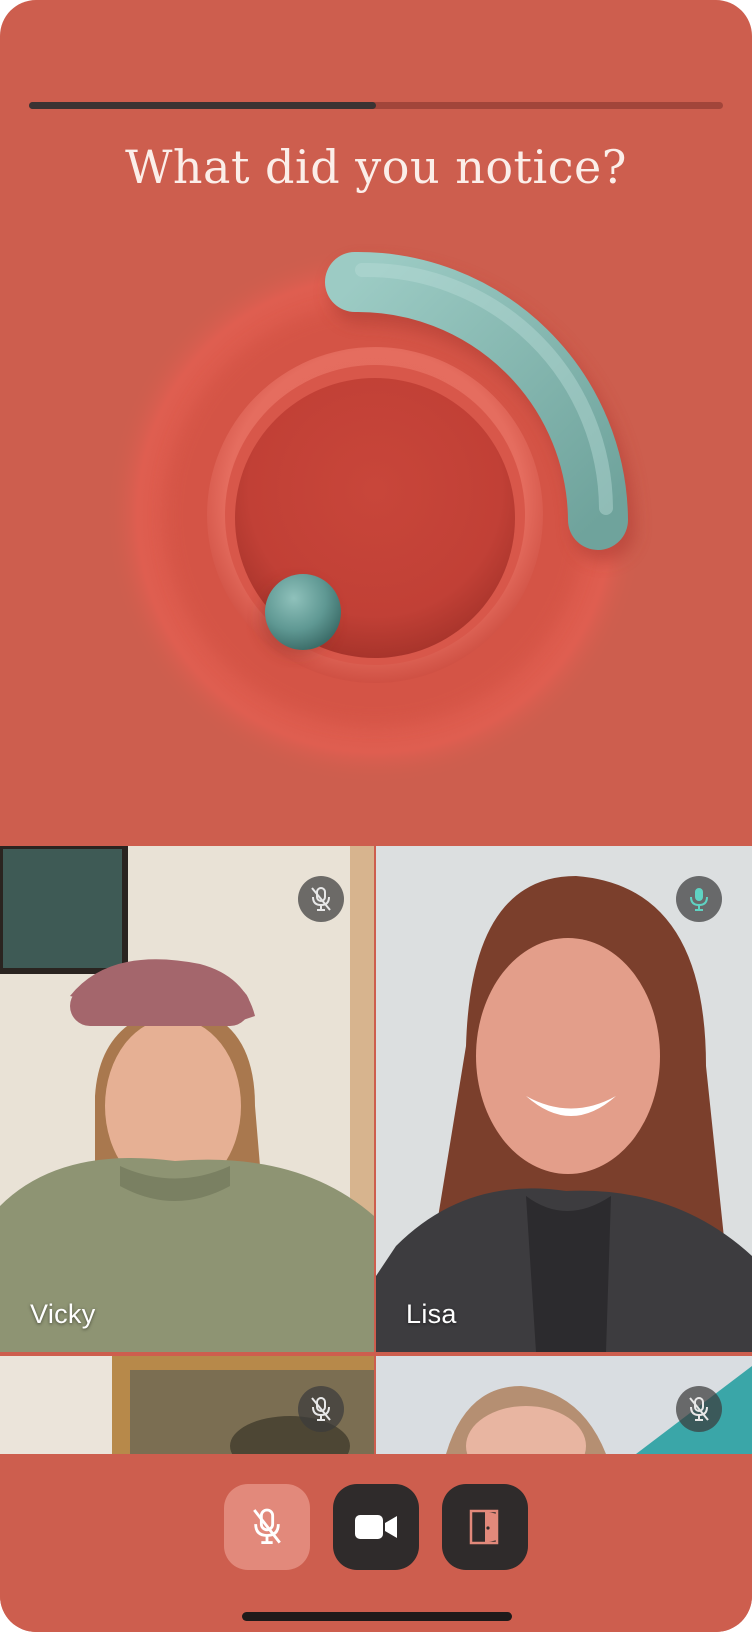 This screenshot has width=752, height=1632. I want to click on question-heading: What did you notice?, so click(376, 167).